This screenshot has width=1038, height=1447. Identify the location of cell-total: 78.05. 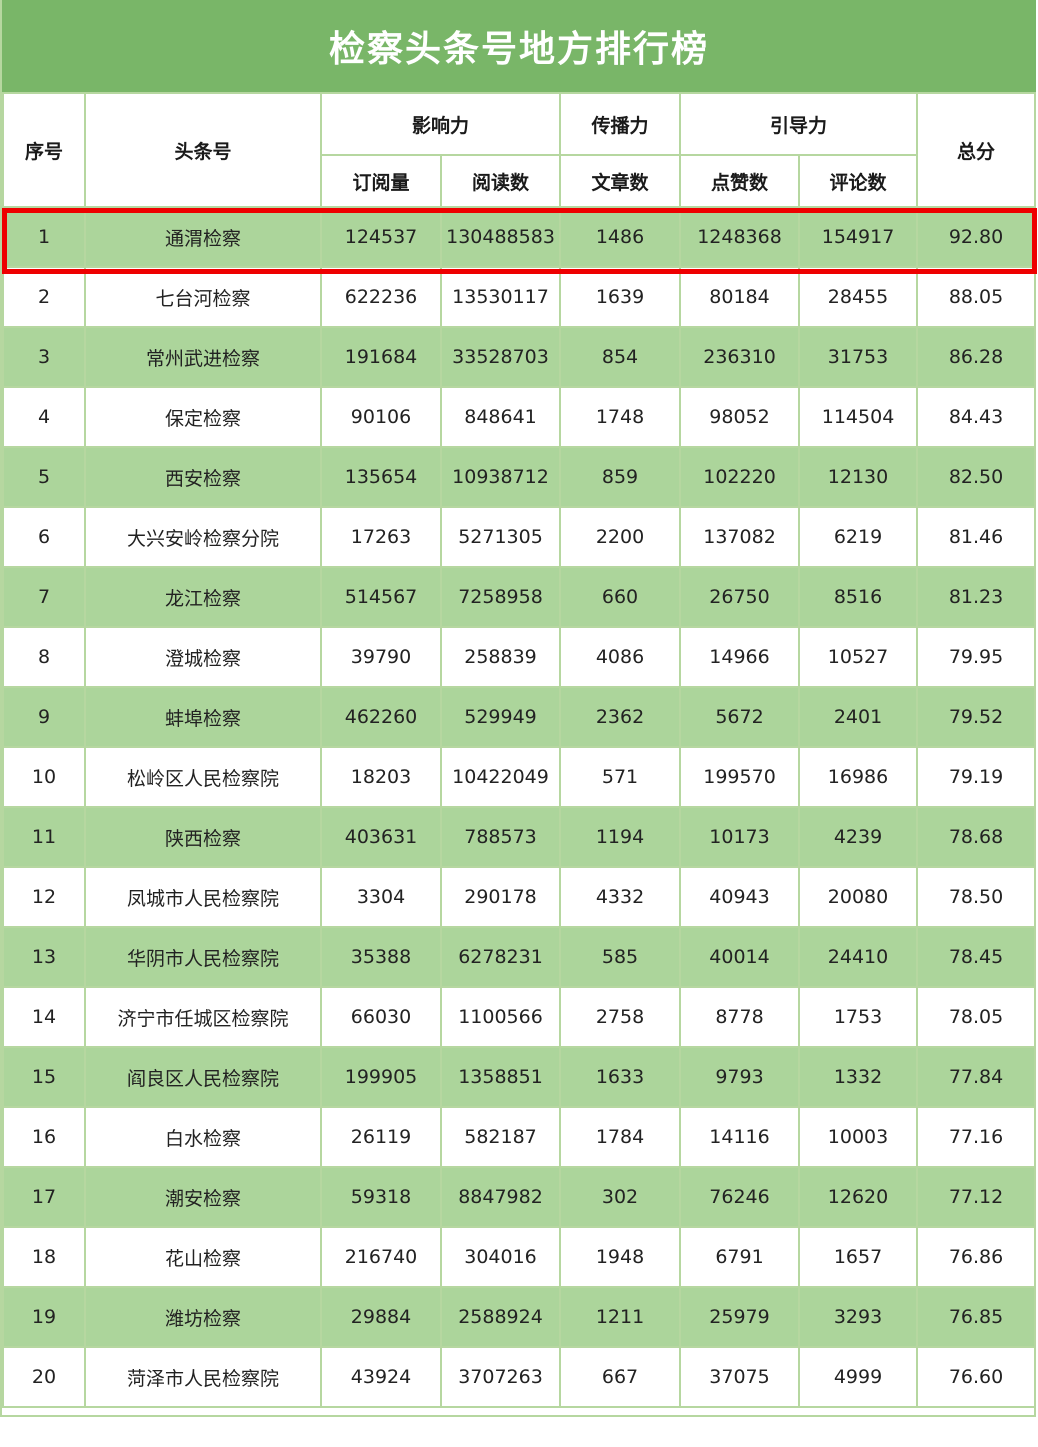
(976, 1017).